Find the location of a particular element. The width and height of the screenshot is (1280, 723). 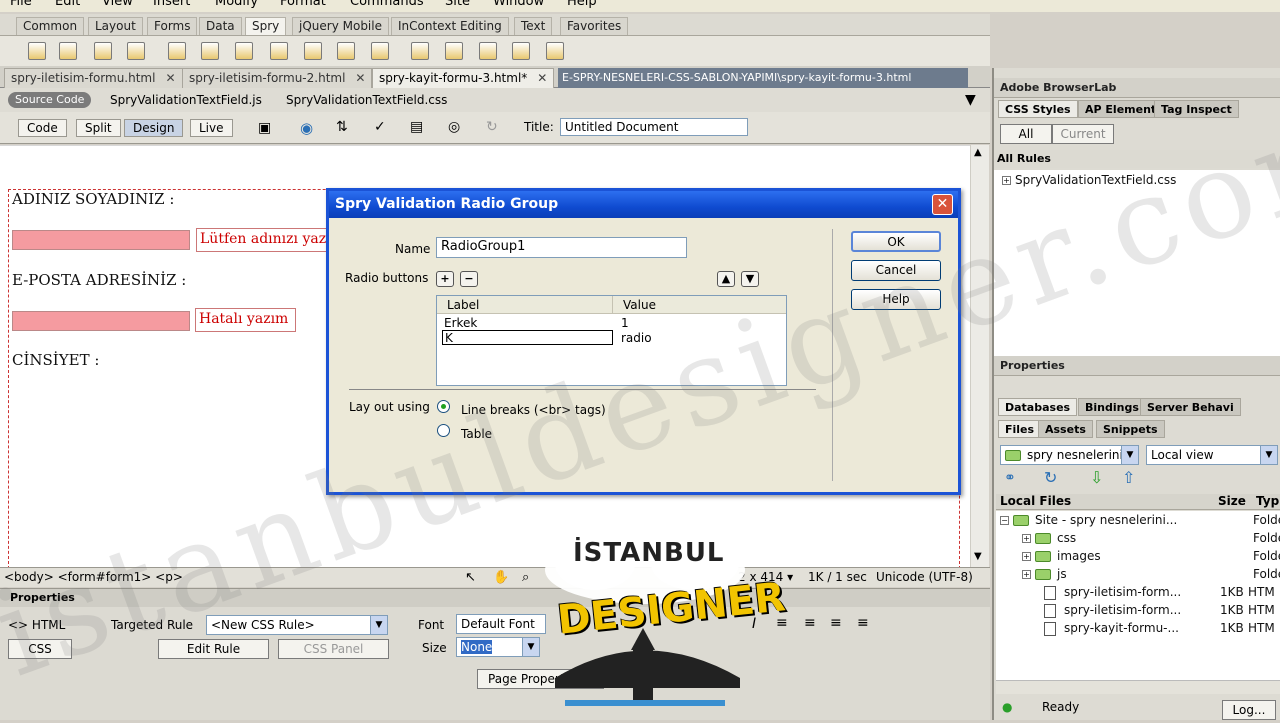

grid-row: Erkek 1 is located at coordinates (611, 323).